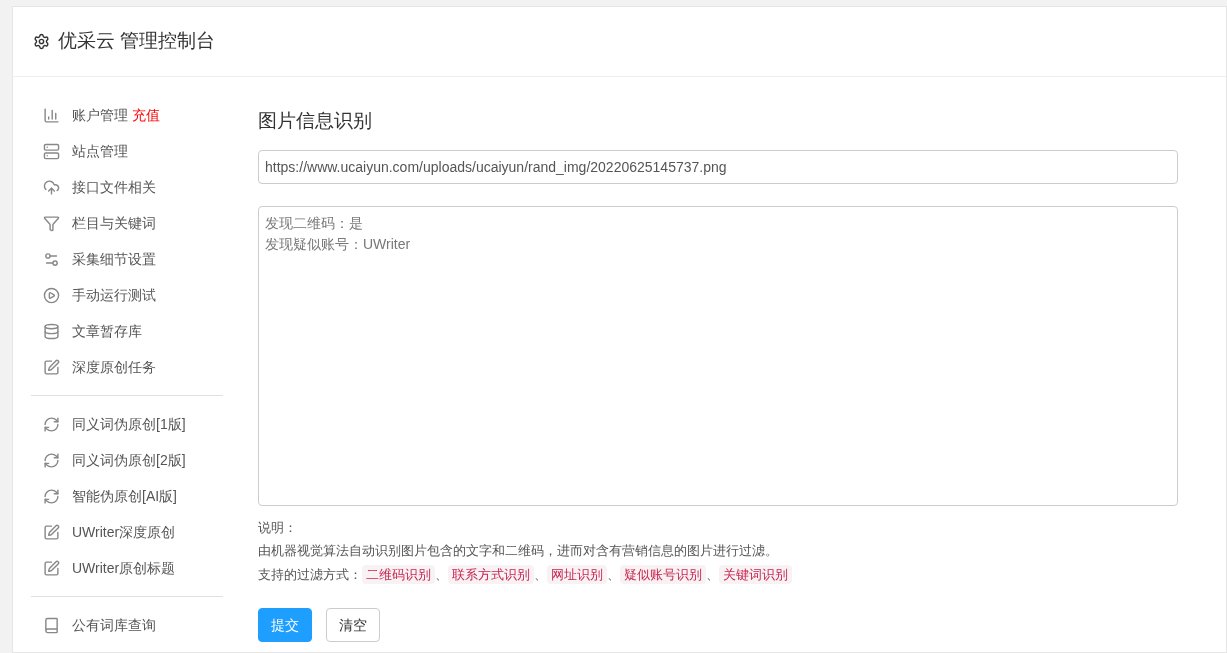  I want to click on sidebar-item: 站点管理, so click(127, 151).